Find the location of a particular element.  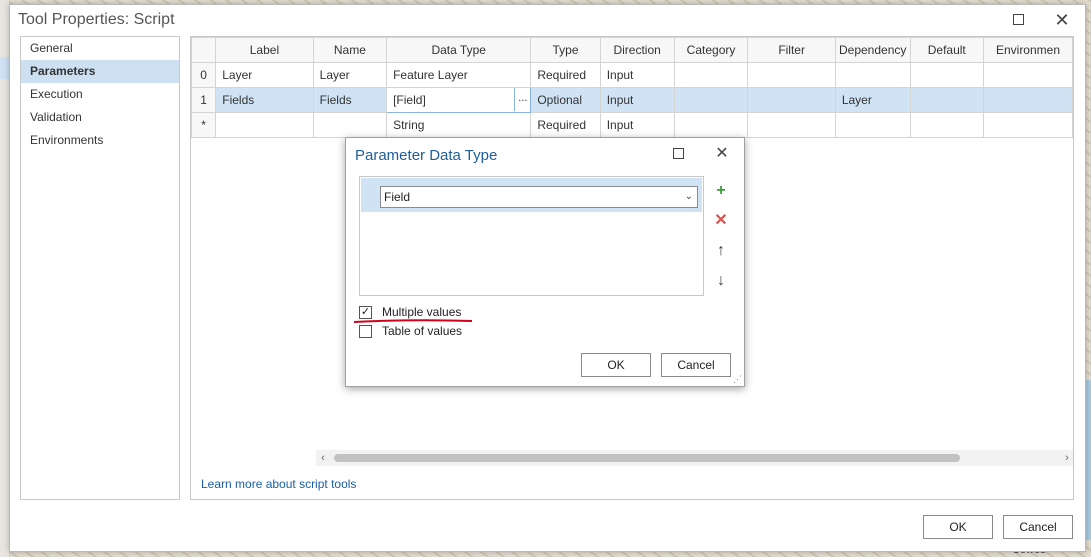

move-up-icon: ↑ is located at coordinates (721, 251).